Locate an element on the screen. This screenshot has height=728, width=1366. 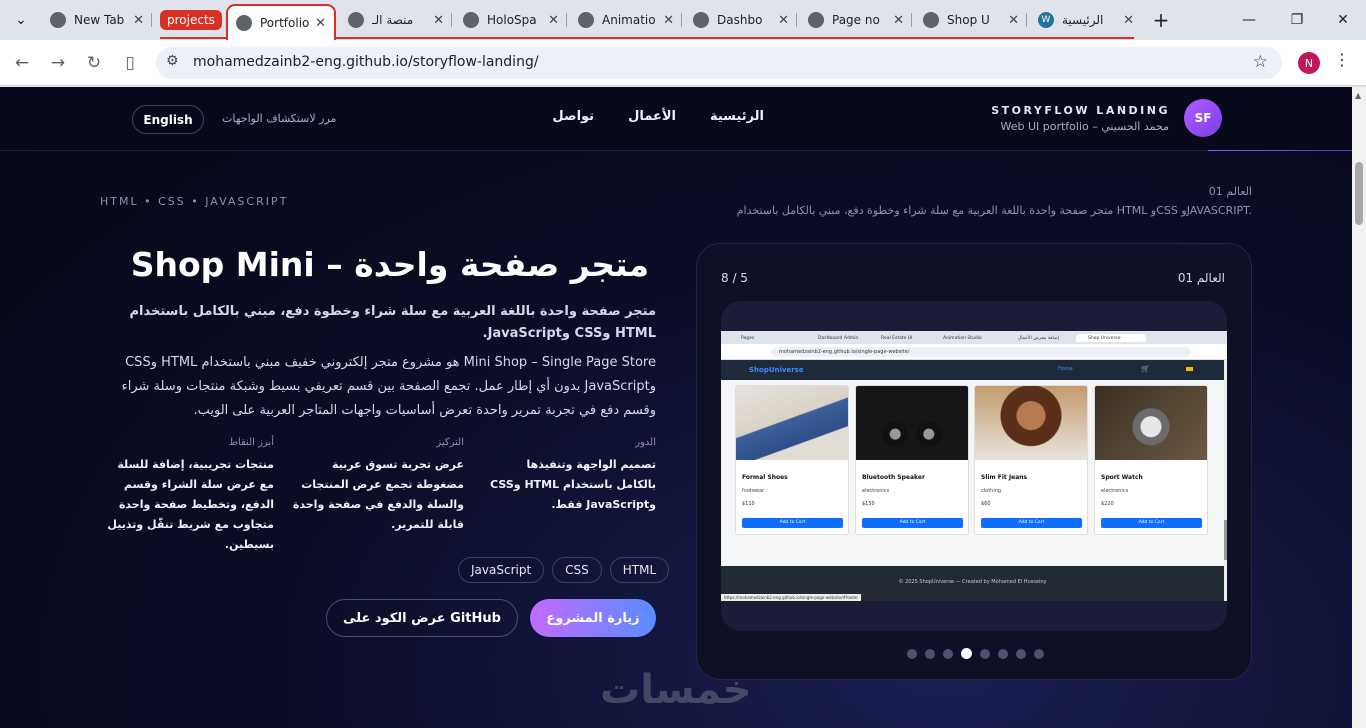
github-button: عرض الكود على GitHub is located at coordinates (422, 618).